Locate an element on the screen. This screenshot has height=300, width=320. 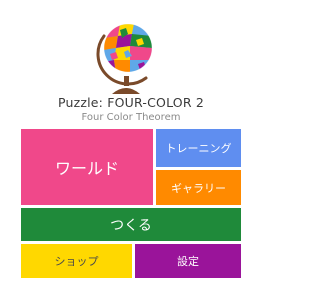
world-button: ワールド is located at coordinates (87, 167).